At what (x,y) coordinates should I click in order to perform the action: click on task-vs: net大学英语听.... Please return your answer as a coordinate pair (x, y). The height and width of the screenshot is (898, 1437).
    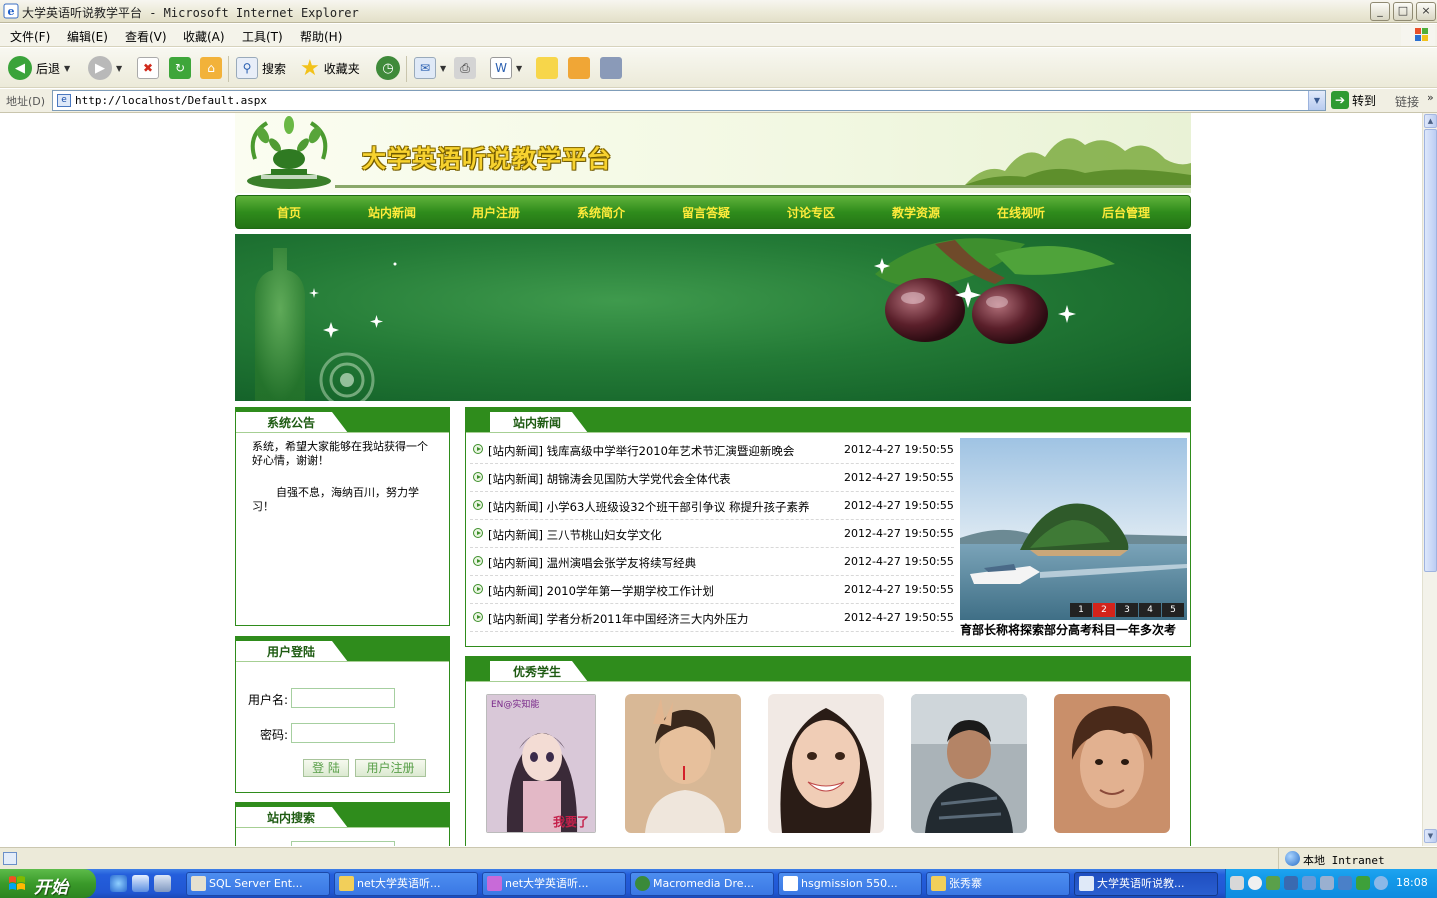
    Looking at the image, I should click on (554, 884).